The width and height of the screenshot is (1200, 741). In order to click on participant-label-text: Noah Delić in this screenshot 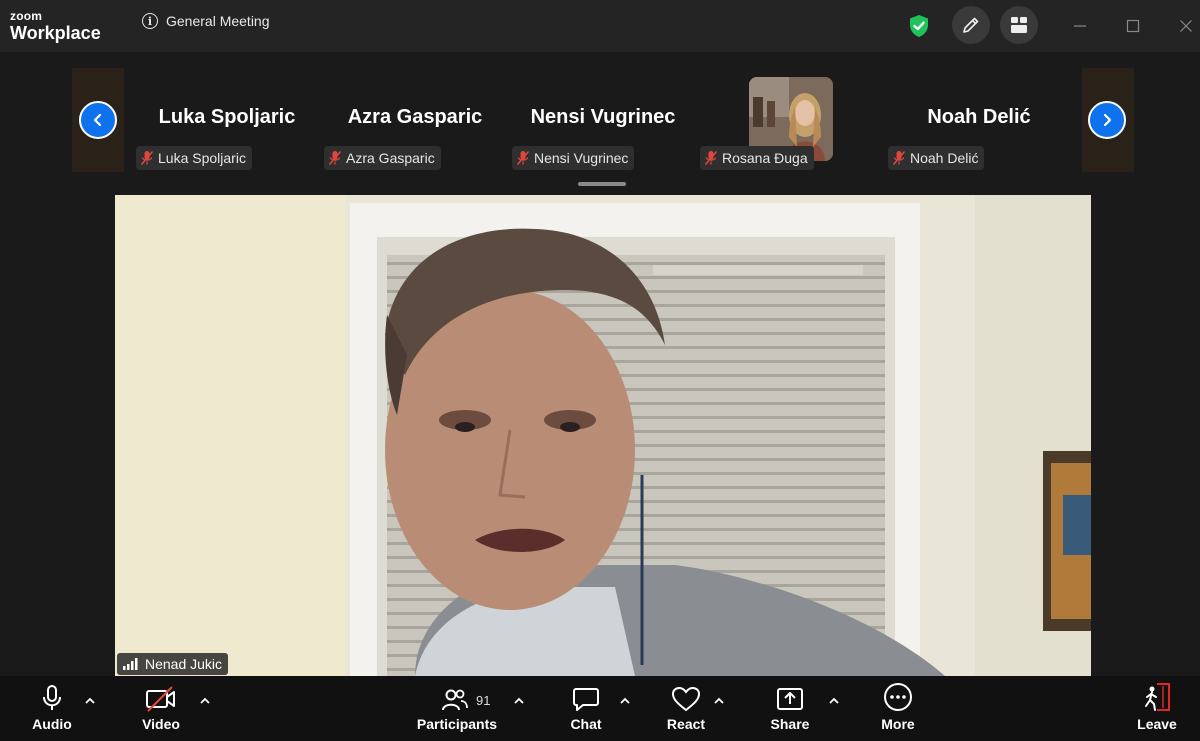, I will do `click(944, 158)`.